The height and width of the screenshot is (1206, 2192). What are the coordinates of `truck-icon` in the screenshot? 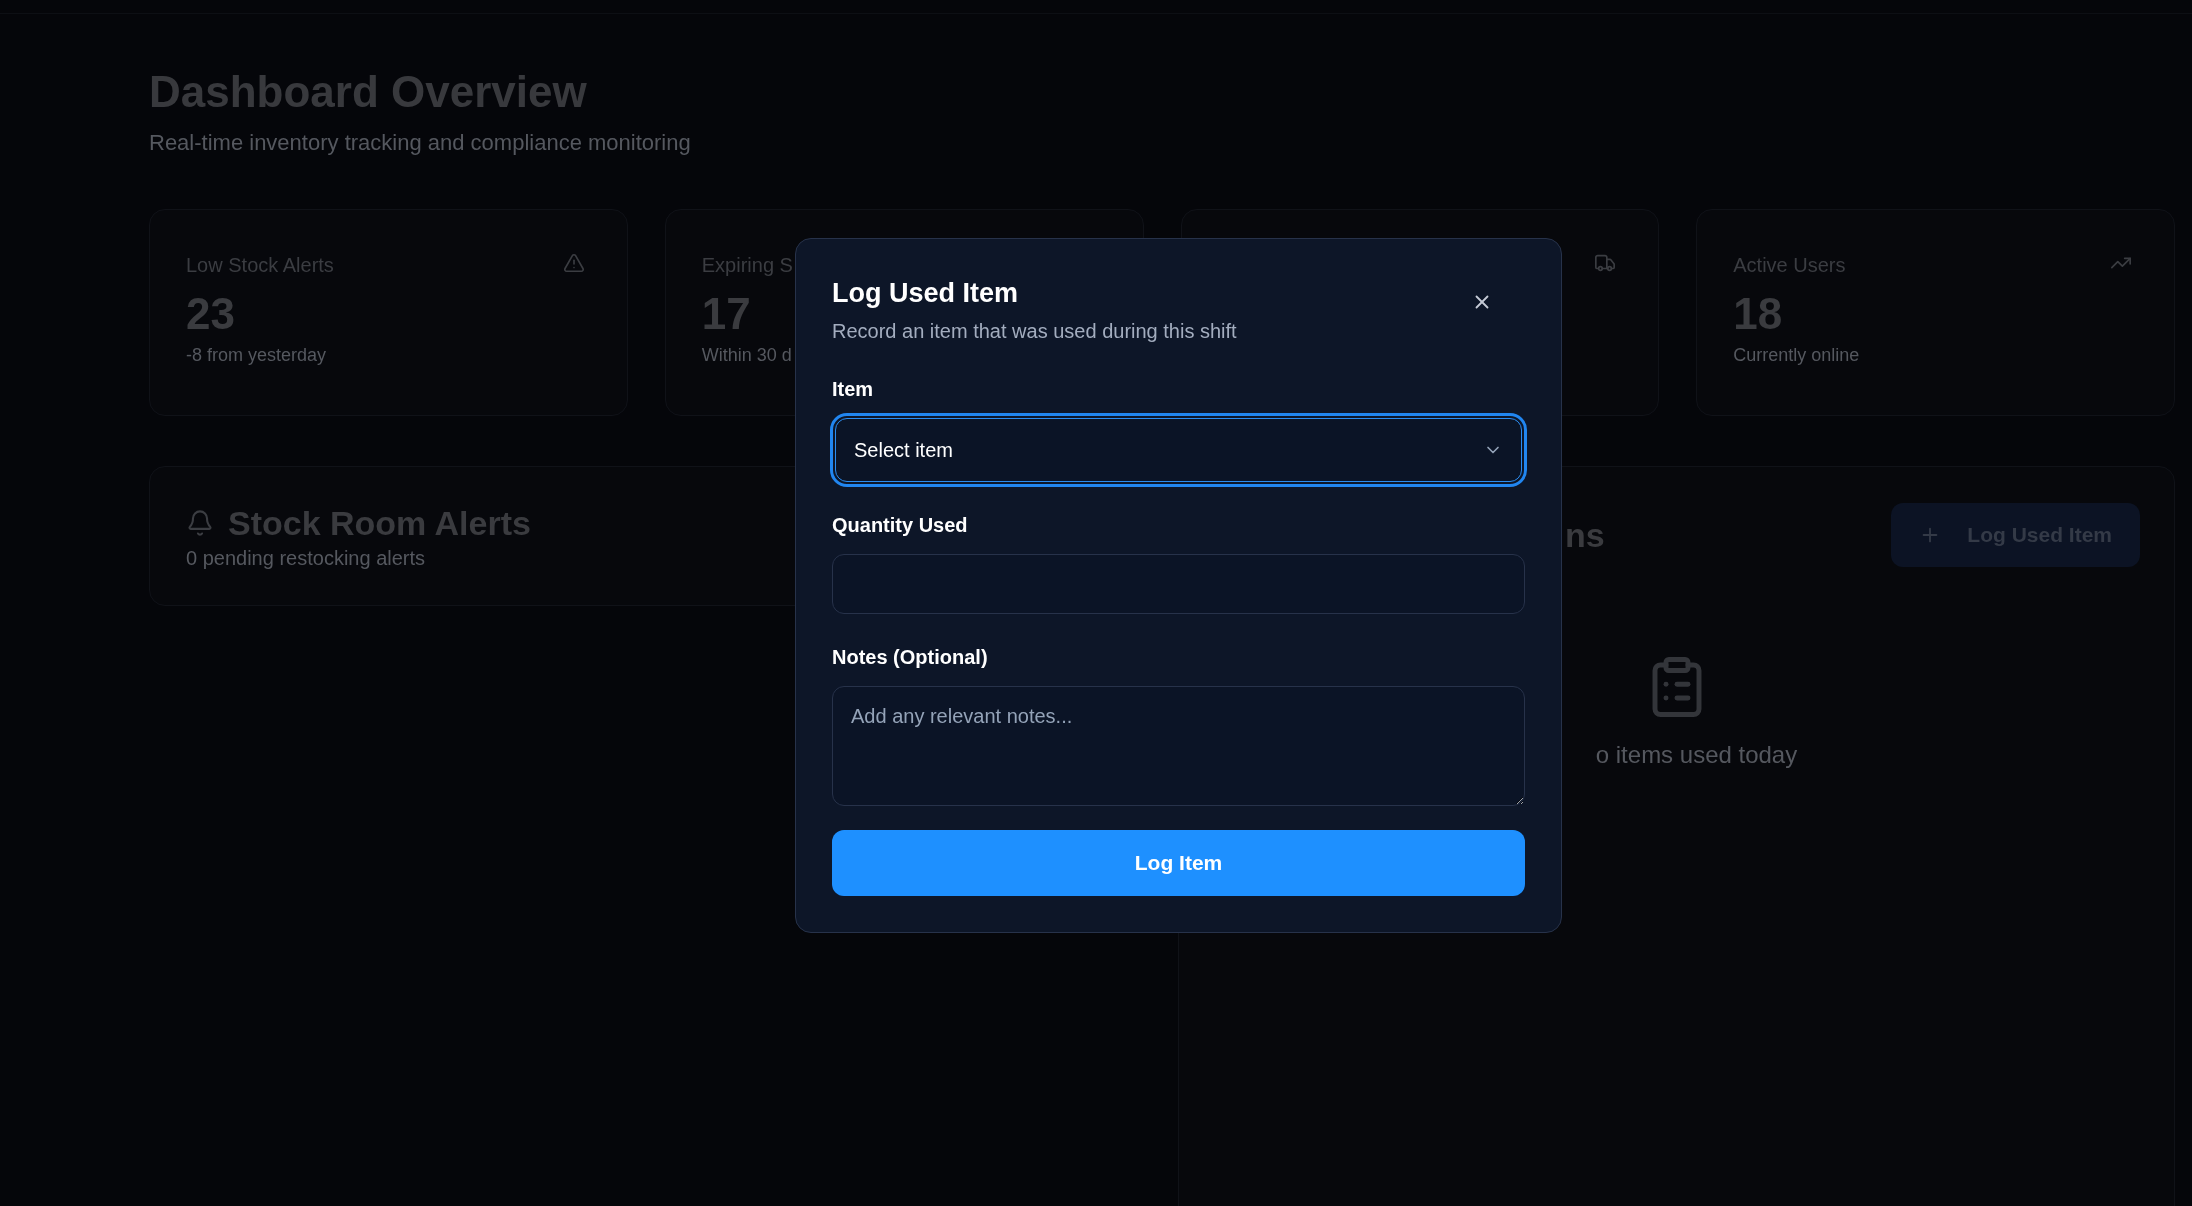 It's located at (1605, 263).